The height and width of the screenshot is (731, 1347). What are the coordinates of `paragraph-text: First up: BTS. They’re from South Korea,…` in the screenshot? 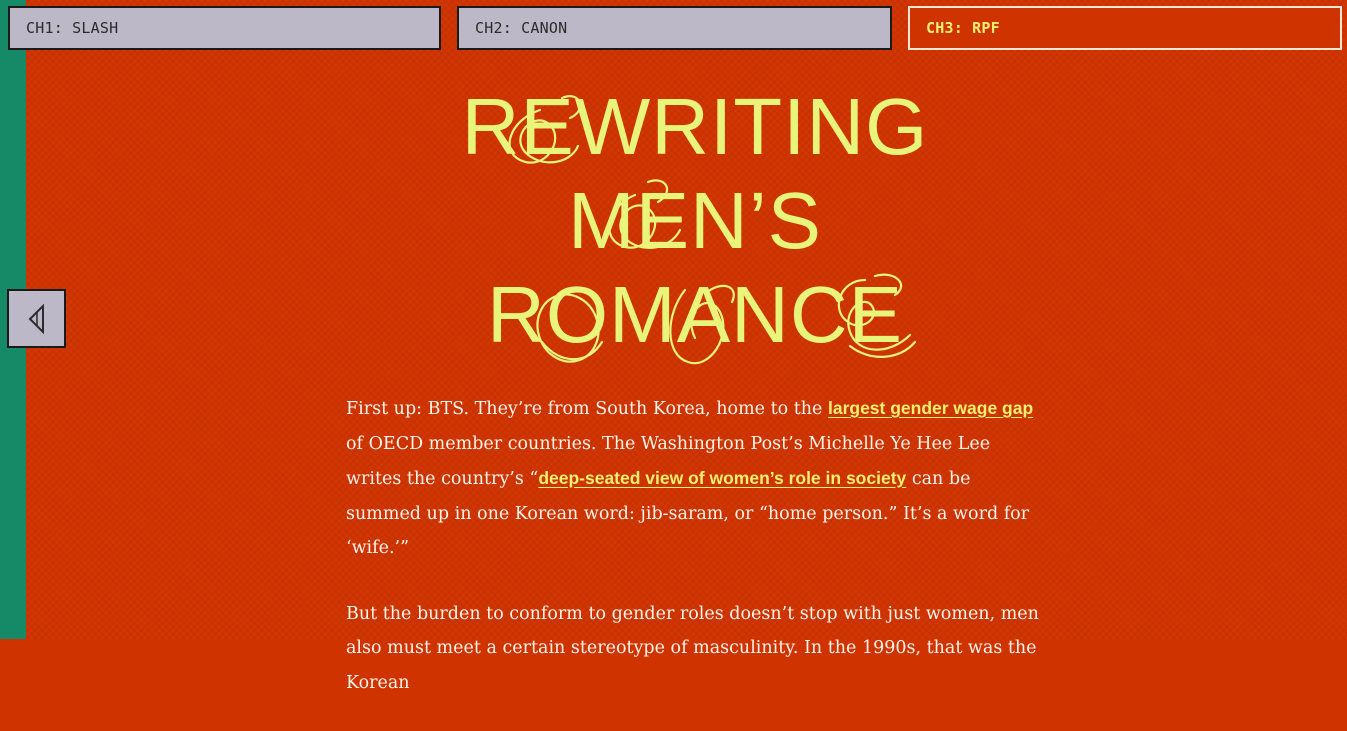 It's located at (587, 409).